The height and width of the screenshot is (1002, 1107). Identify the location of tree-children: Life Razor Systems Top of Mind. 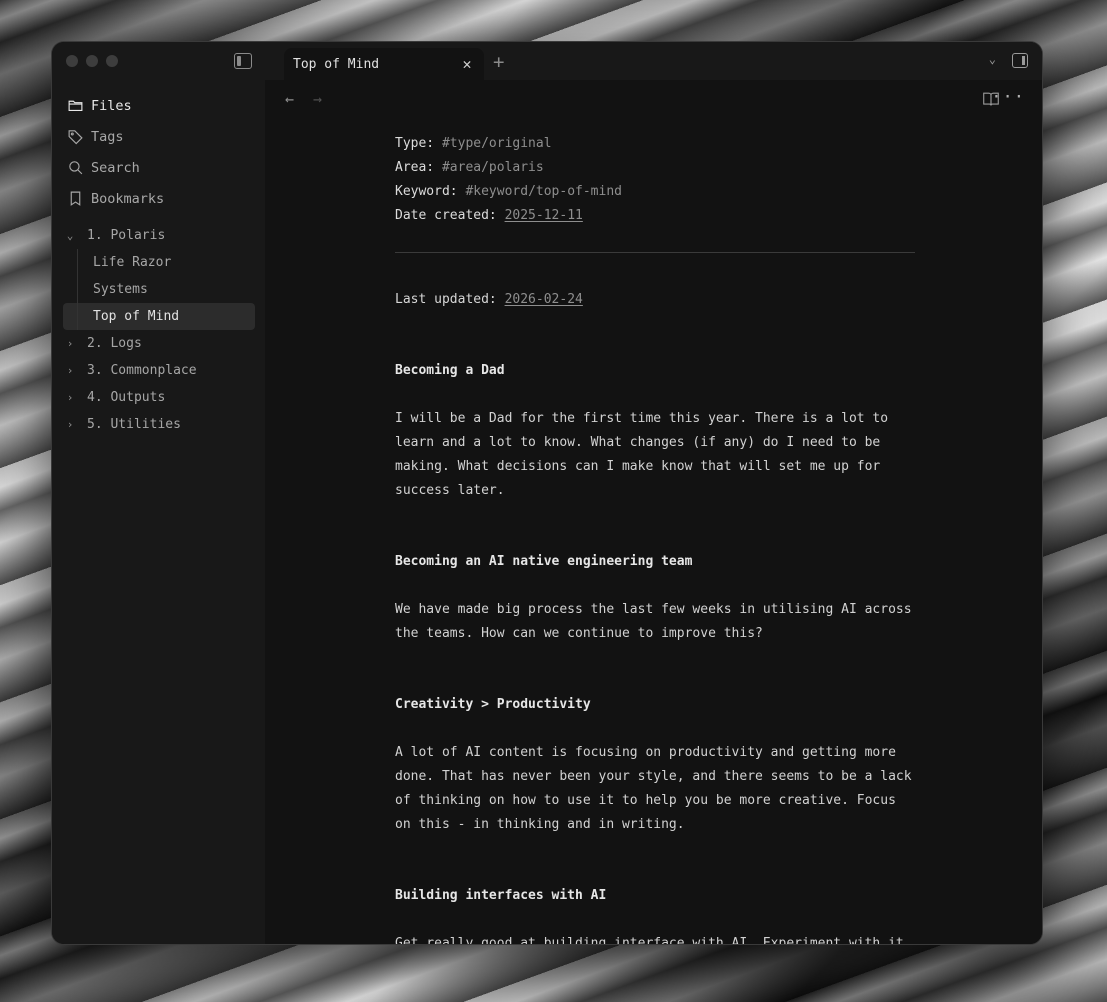
(159, 289).